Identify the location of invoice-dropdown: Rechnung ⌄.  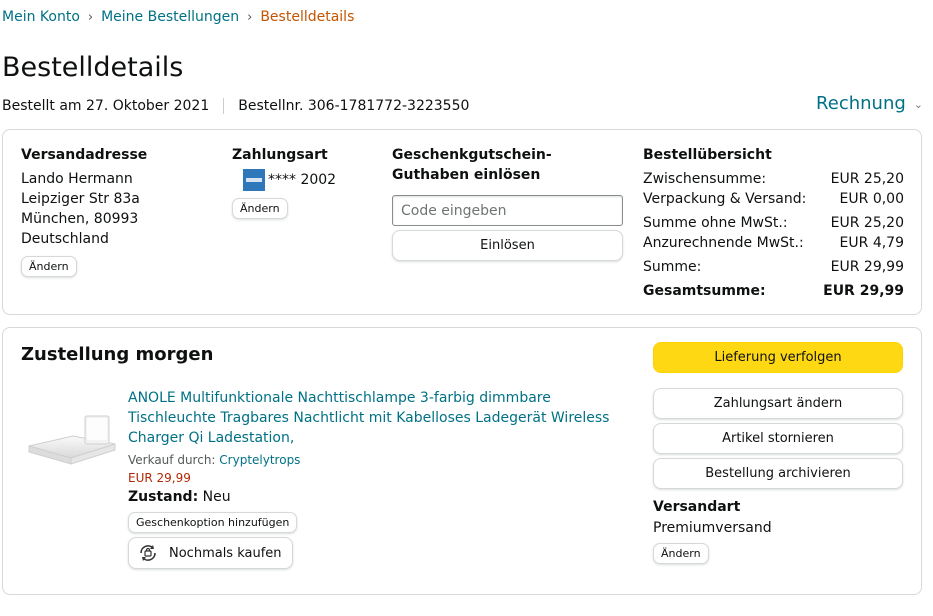
(869, 103).